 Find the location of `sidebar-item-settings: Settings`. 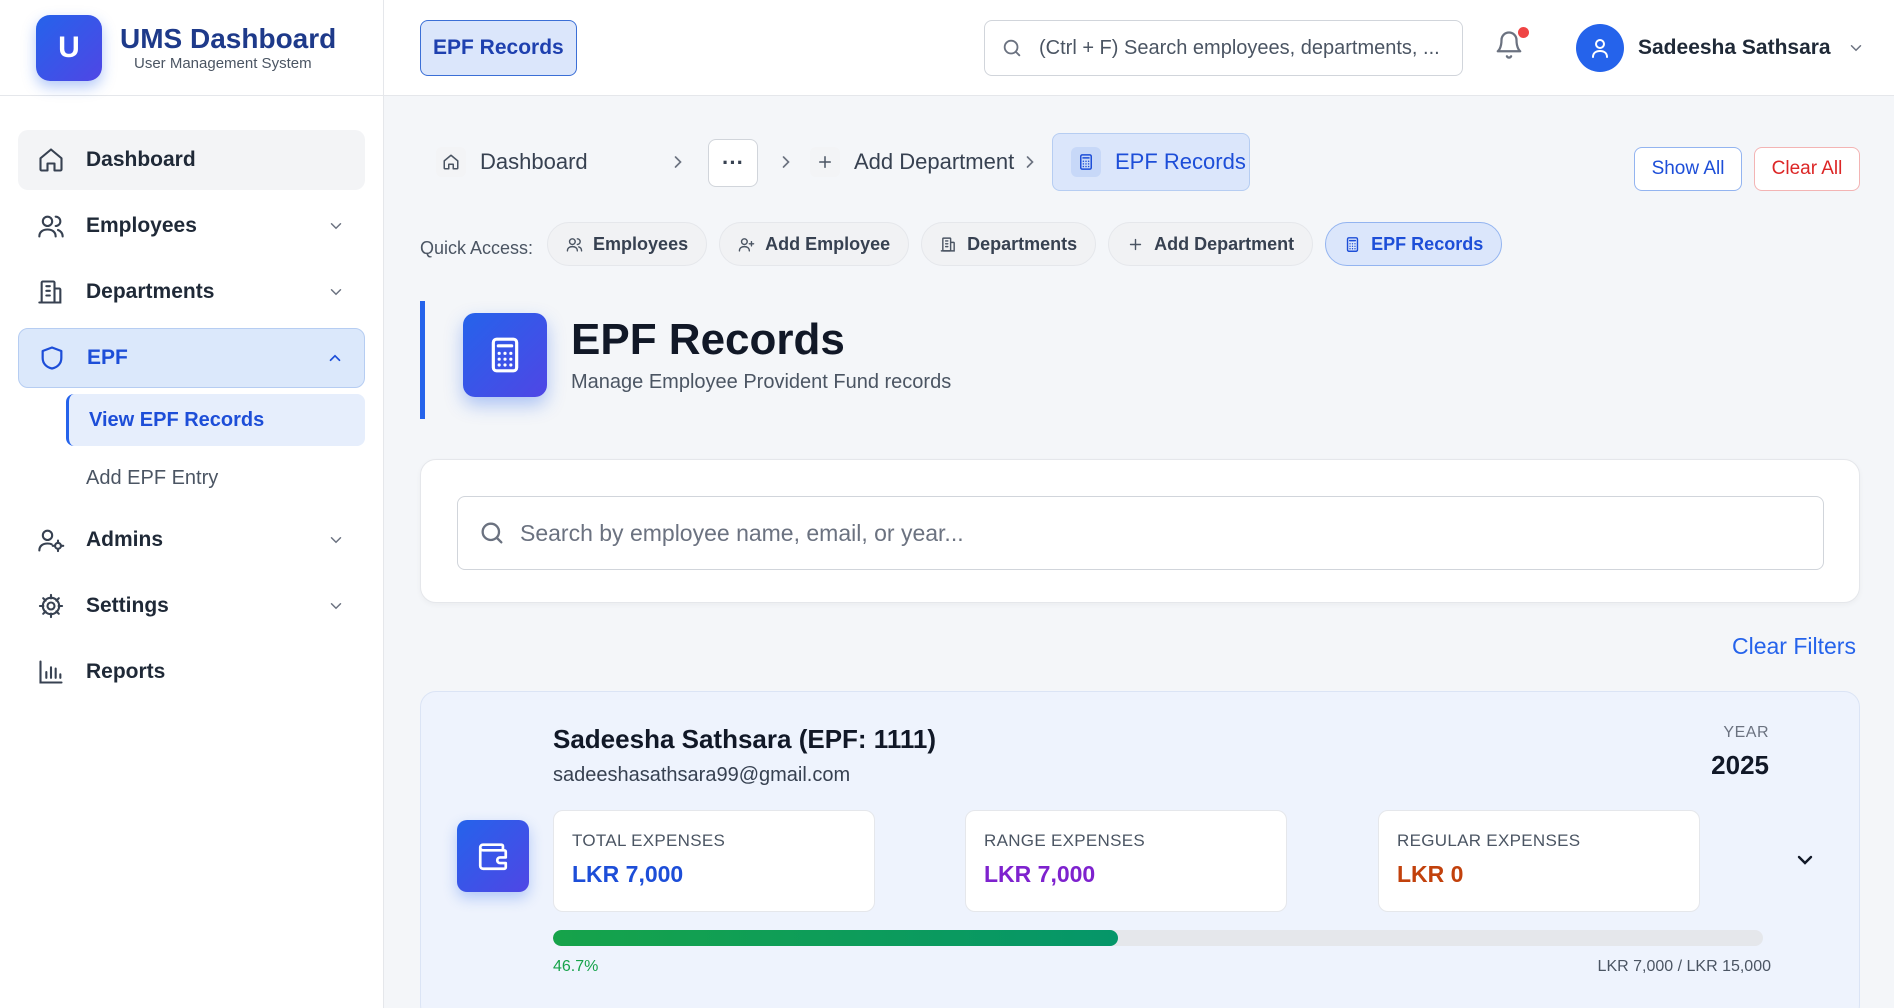

sidebar-item-settings: Settings is located at coordinates (191, 606).